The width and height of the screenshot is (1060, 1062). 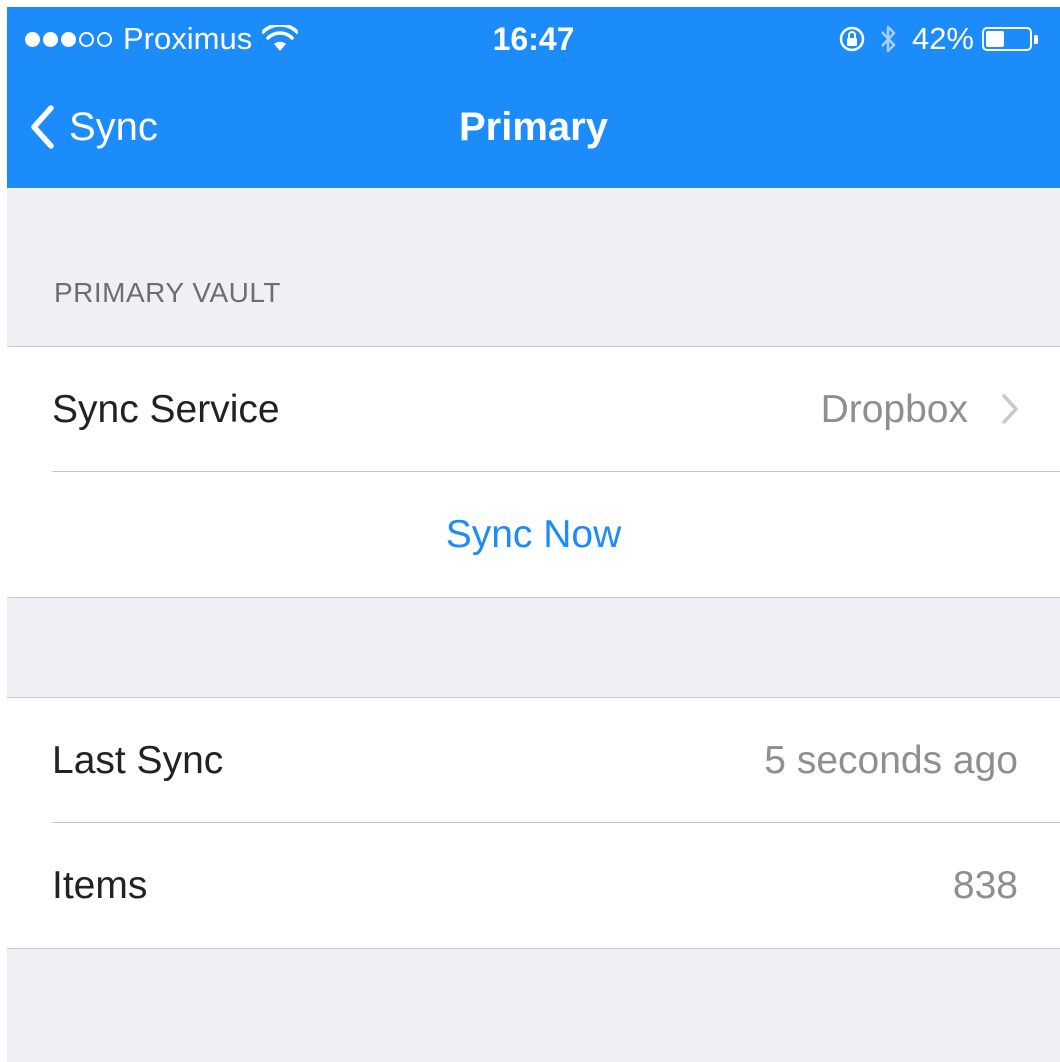 What do you see at coordinates (533, 885) in the screenshot?
I see `items-row: Items 838` at bounding box center [533, 885].